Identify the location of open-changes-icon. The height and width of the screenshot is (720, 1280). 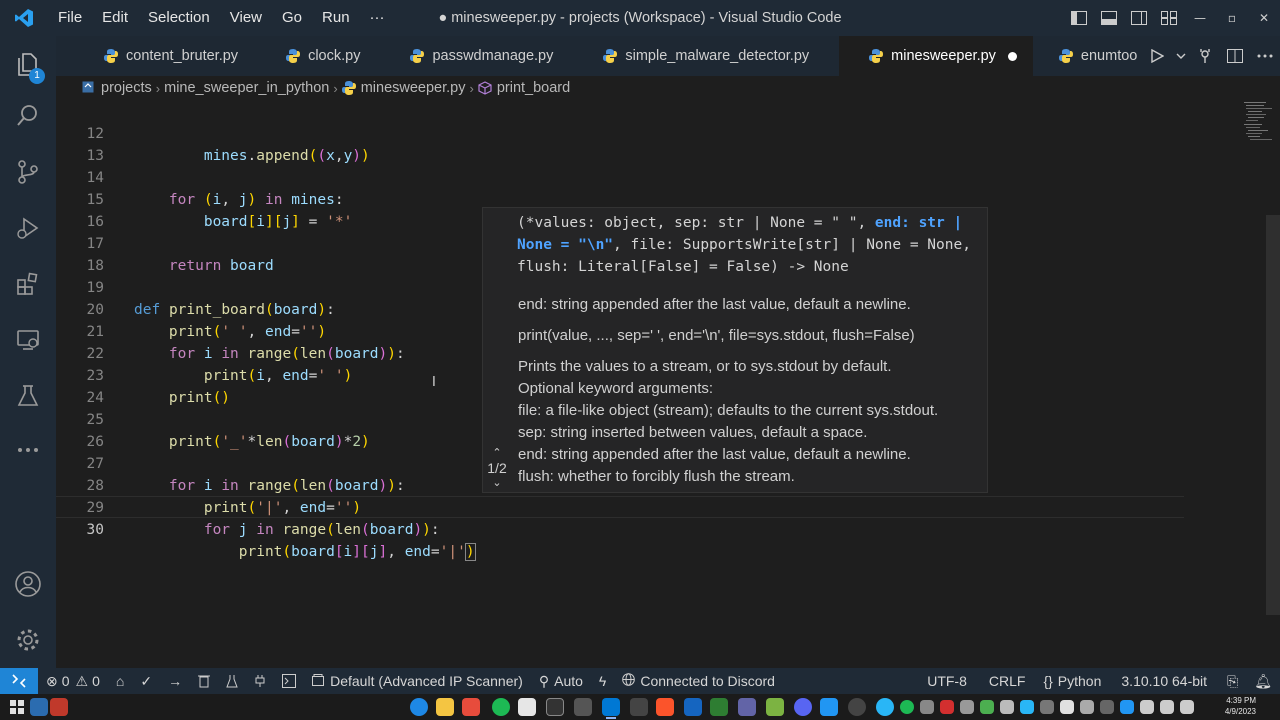
(1205, 56).